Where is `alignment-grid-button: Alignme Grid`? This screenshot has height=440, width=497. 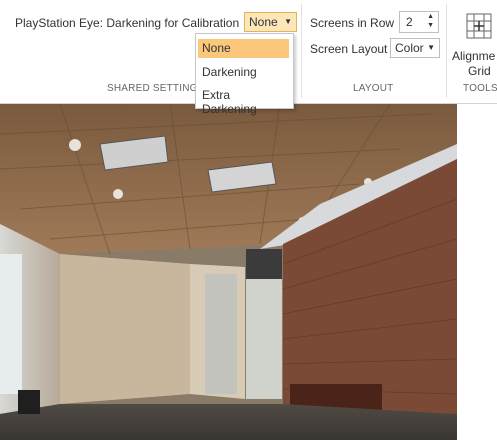 alignment-grid-button: Alignme Grid is located at coordinates (474, 48).